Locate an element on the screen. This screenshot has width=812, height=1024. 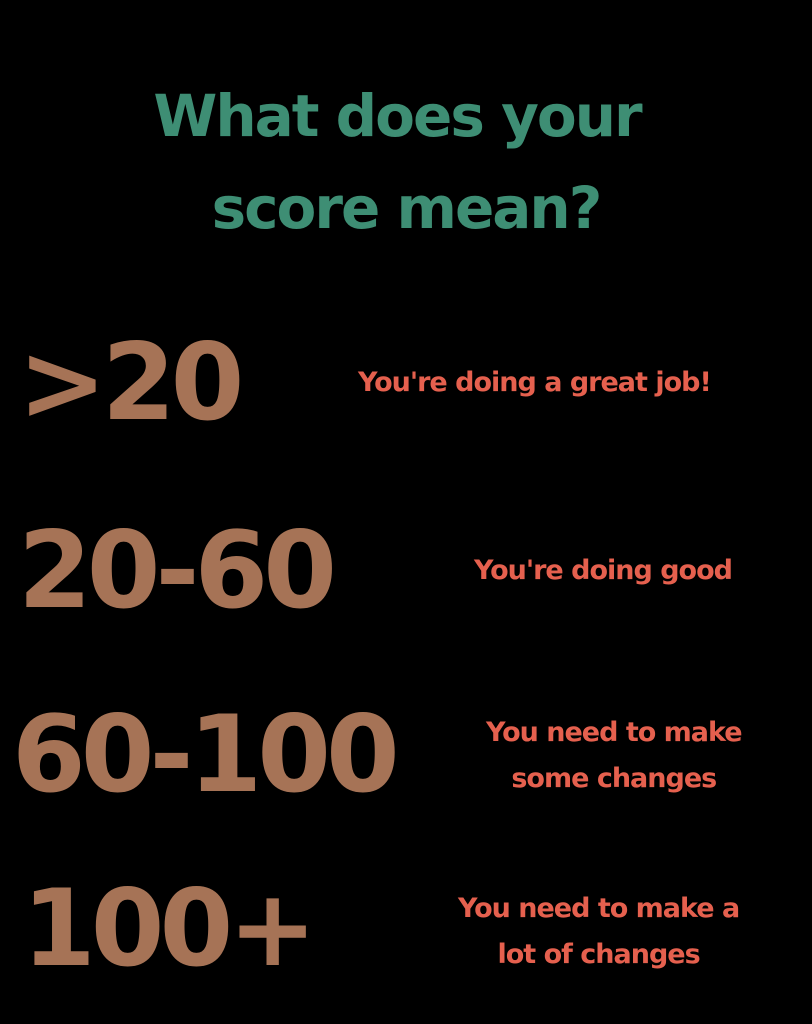
score-message-4-line-1: You need to make a is located at coordinates (599, 908).